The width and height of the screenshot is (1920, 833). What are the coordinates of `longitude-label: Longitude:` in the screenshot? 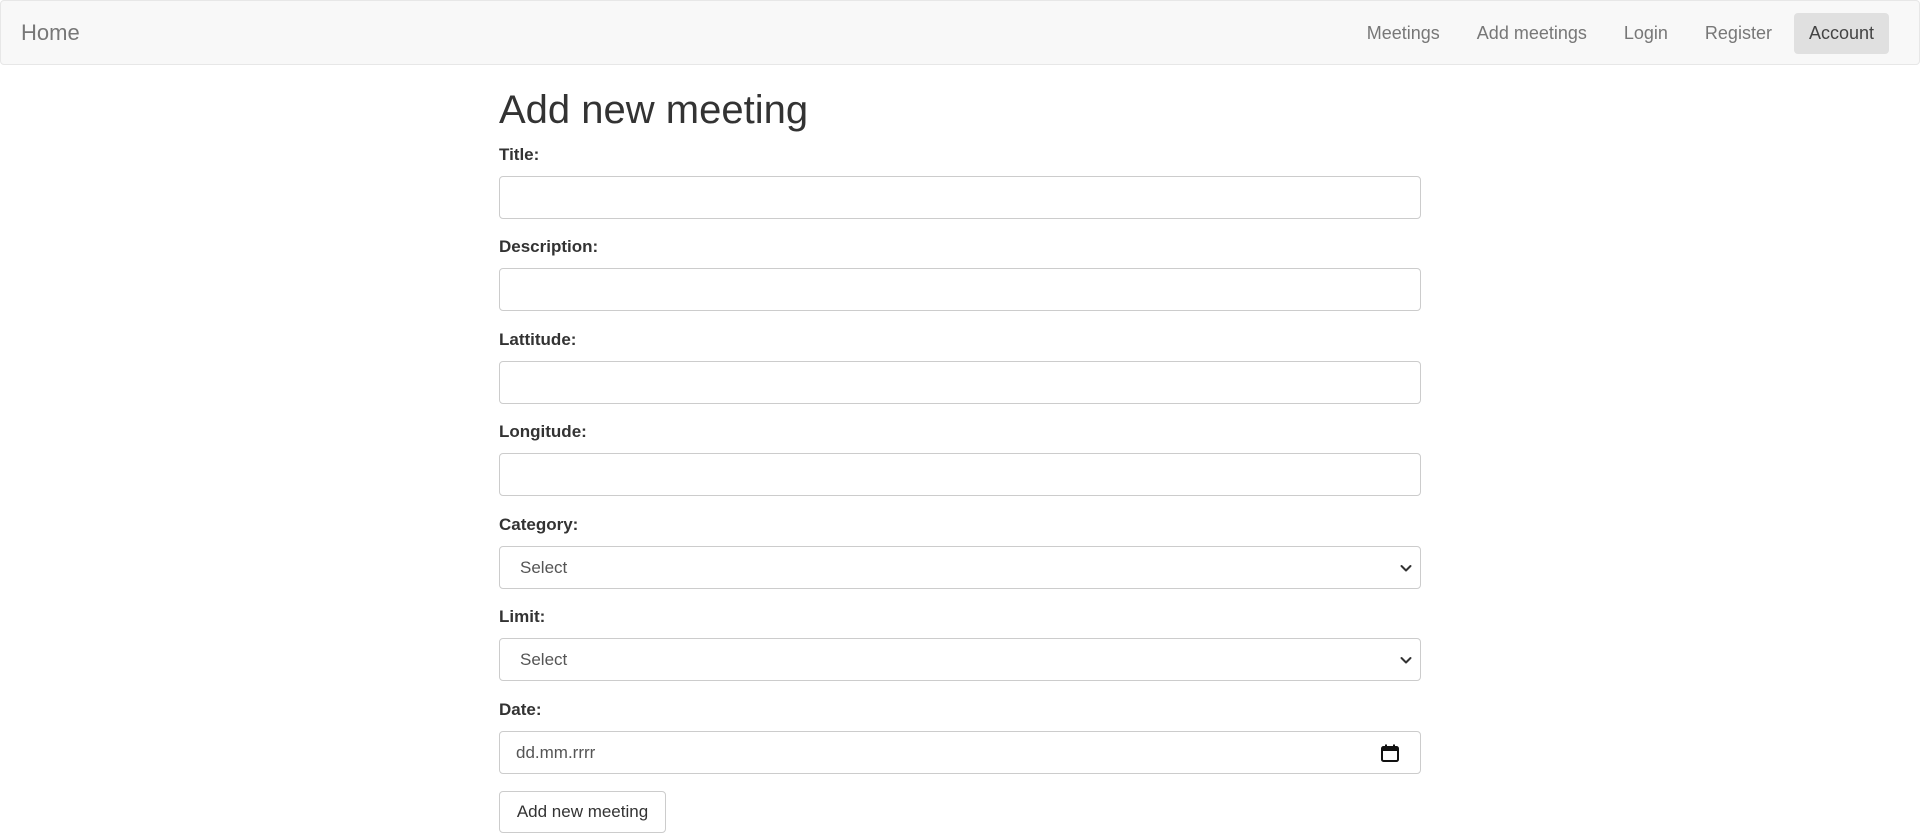 It's located at (543, 431).